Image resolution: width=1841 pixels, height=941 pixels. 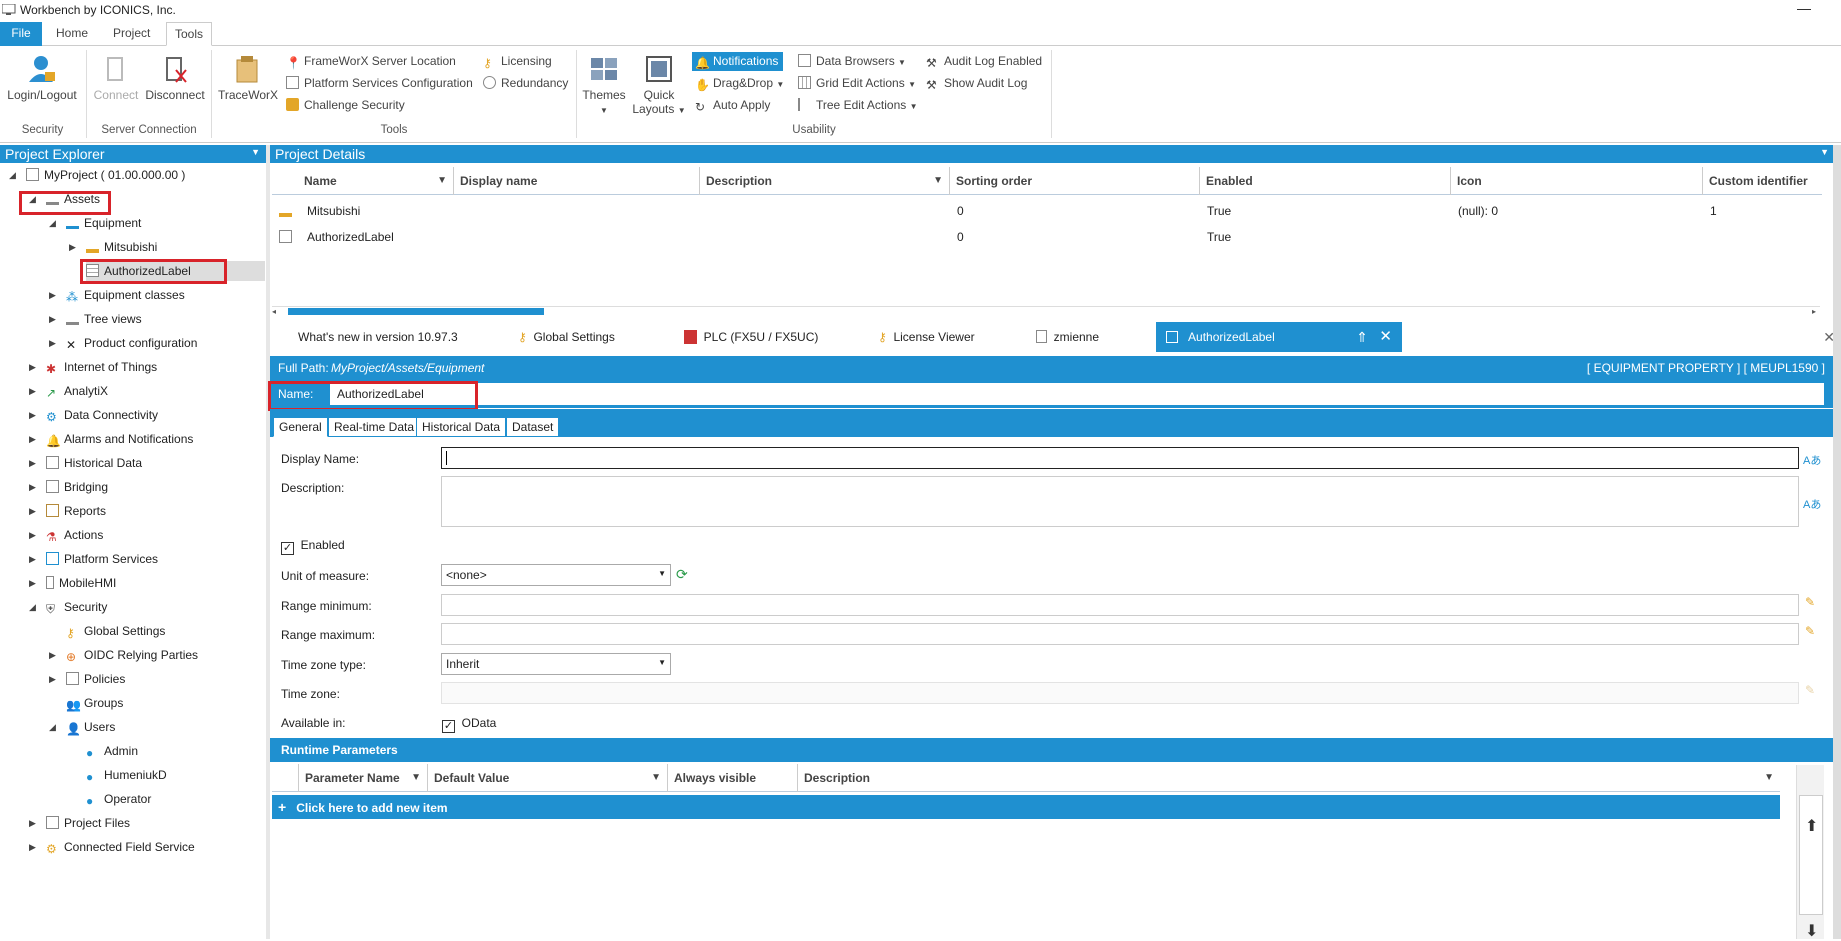 What do you see at coordinates (976, 84) in the screenshot?
I see `show-audit-log-button: ⚒ Show Audit Log` at bounding box center [976, 84].